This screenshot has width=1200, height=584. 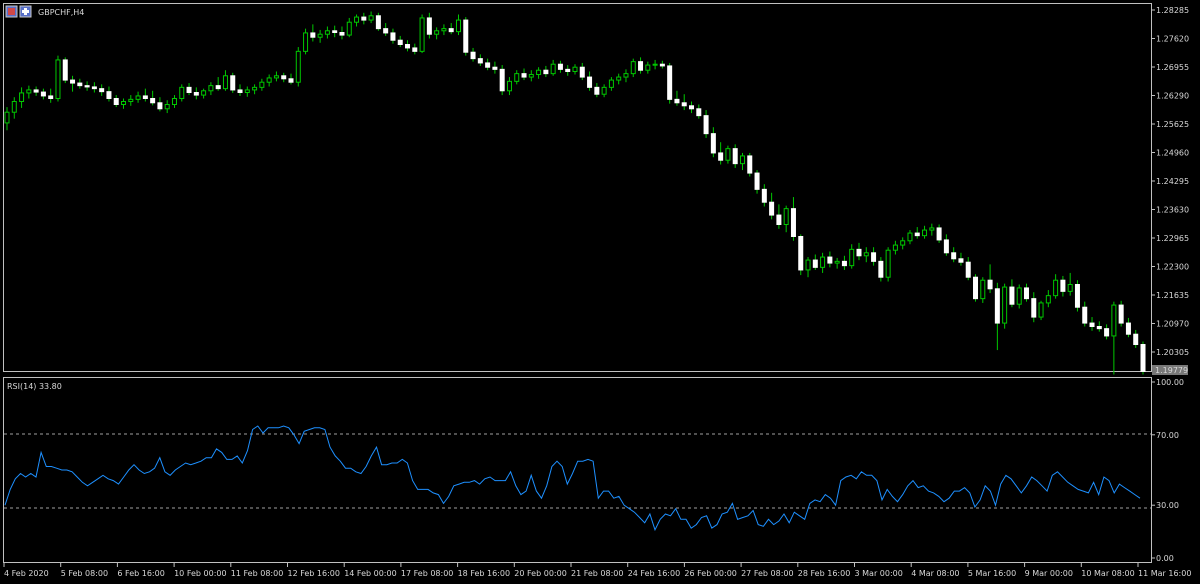 What do you see at coordinates (1172, 96) in the screenshot?
I see `price-tick-label: 1.26290` at bounding box center [1172, 96].